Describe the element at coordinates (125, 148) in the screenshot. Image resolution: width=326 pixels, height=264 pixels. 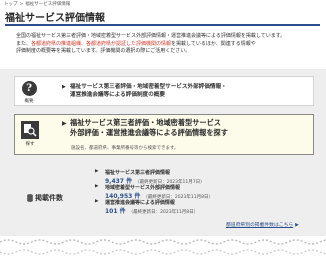
I see `search-card-subtitle: 施設名、都道府県、事業所番号等から検索できます。` at that location.